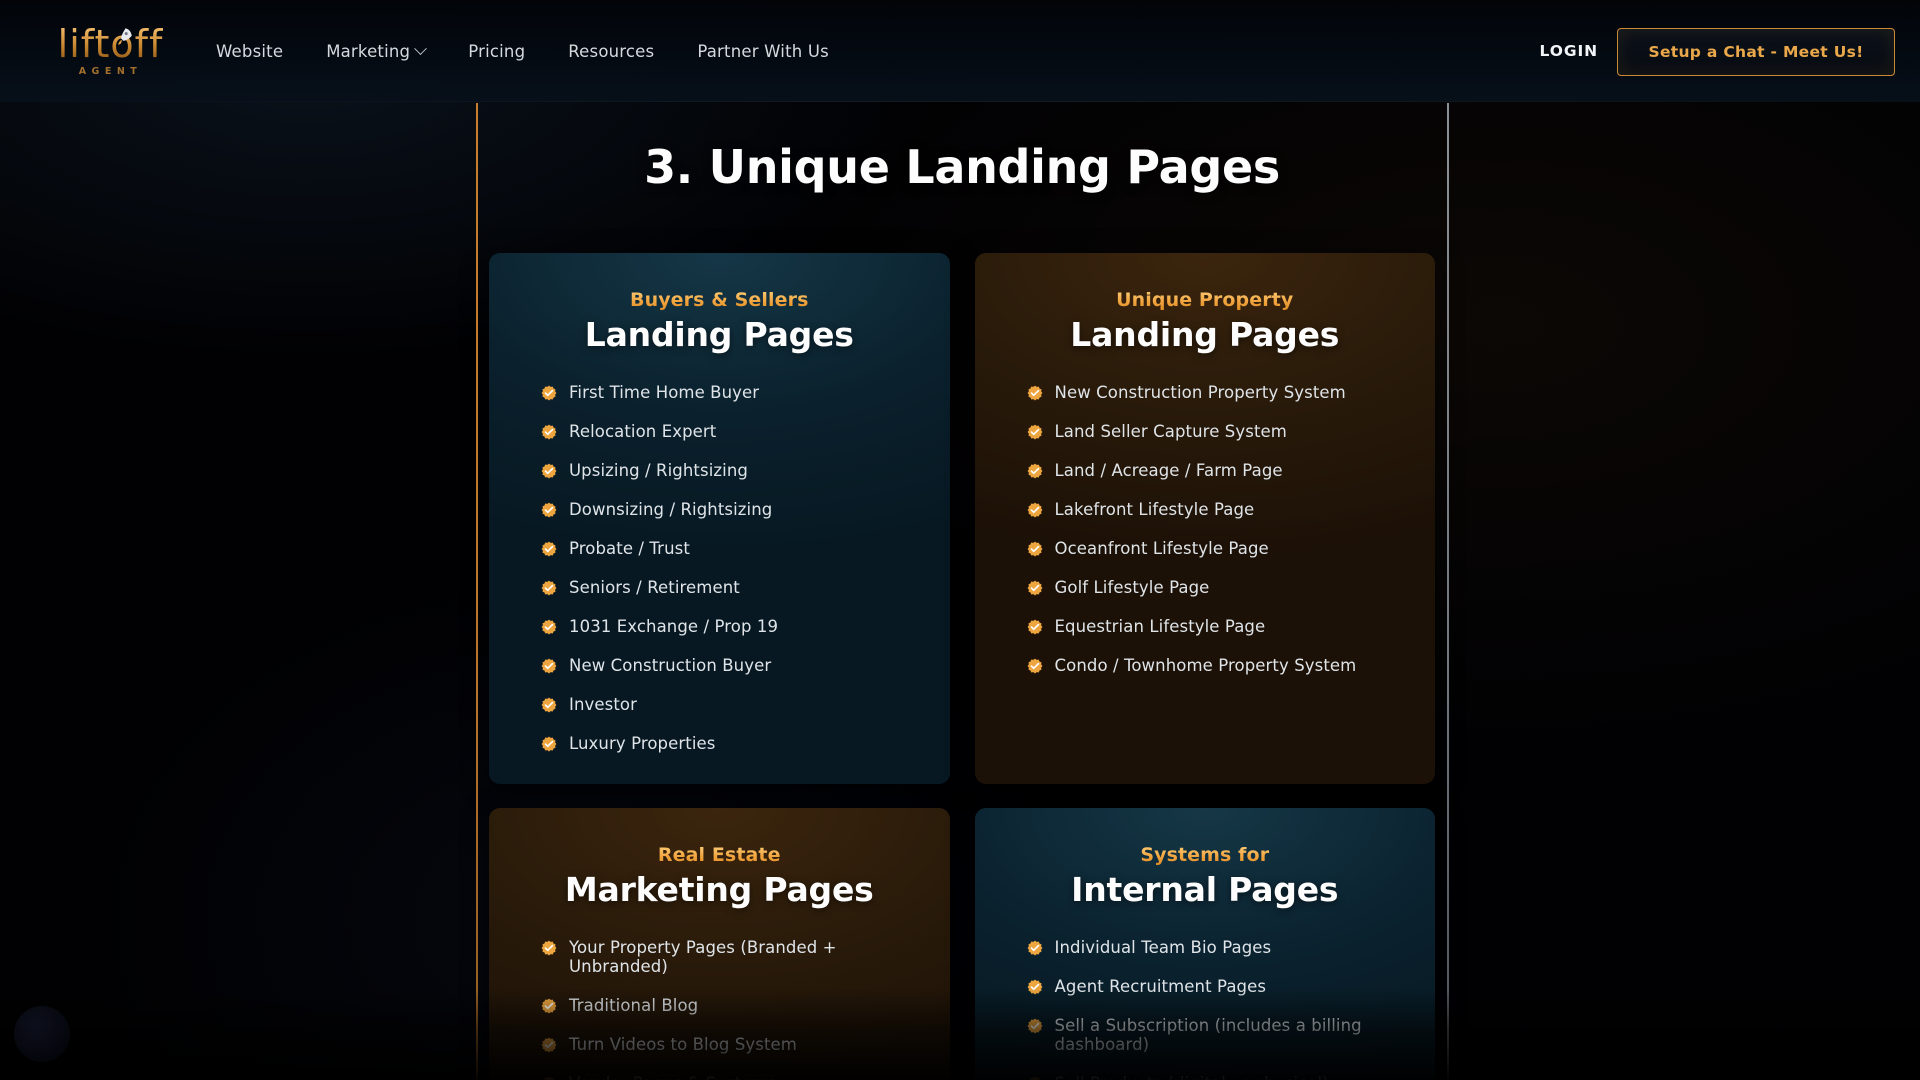 The height and width of the screenshot is (1080, 1920). I want to click on list-item: Land / Acreage / Farm Page, so click(1216, 470).